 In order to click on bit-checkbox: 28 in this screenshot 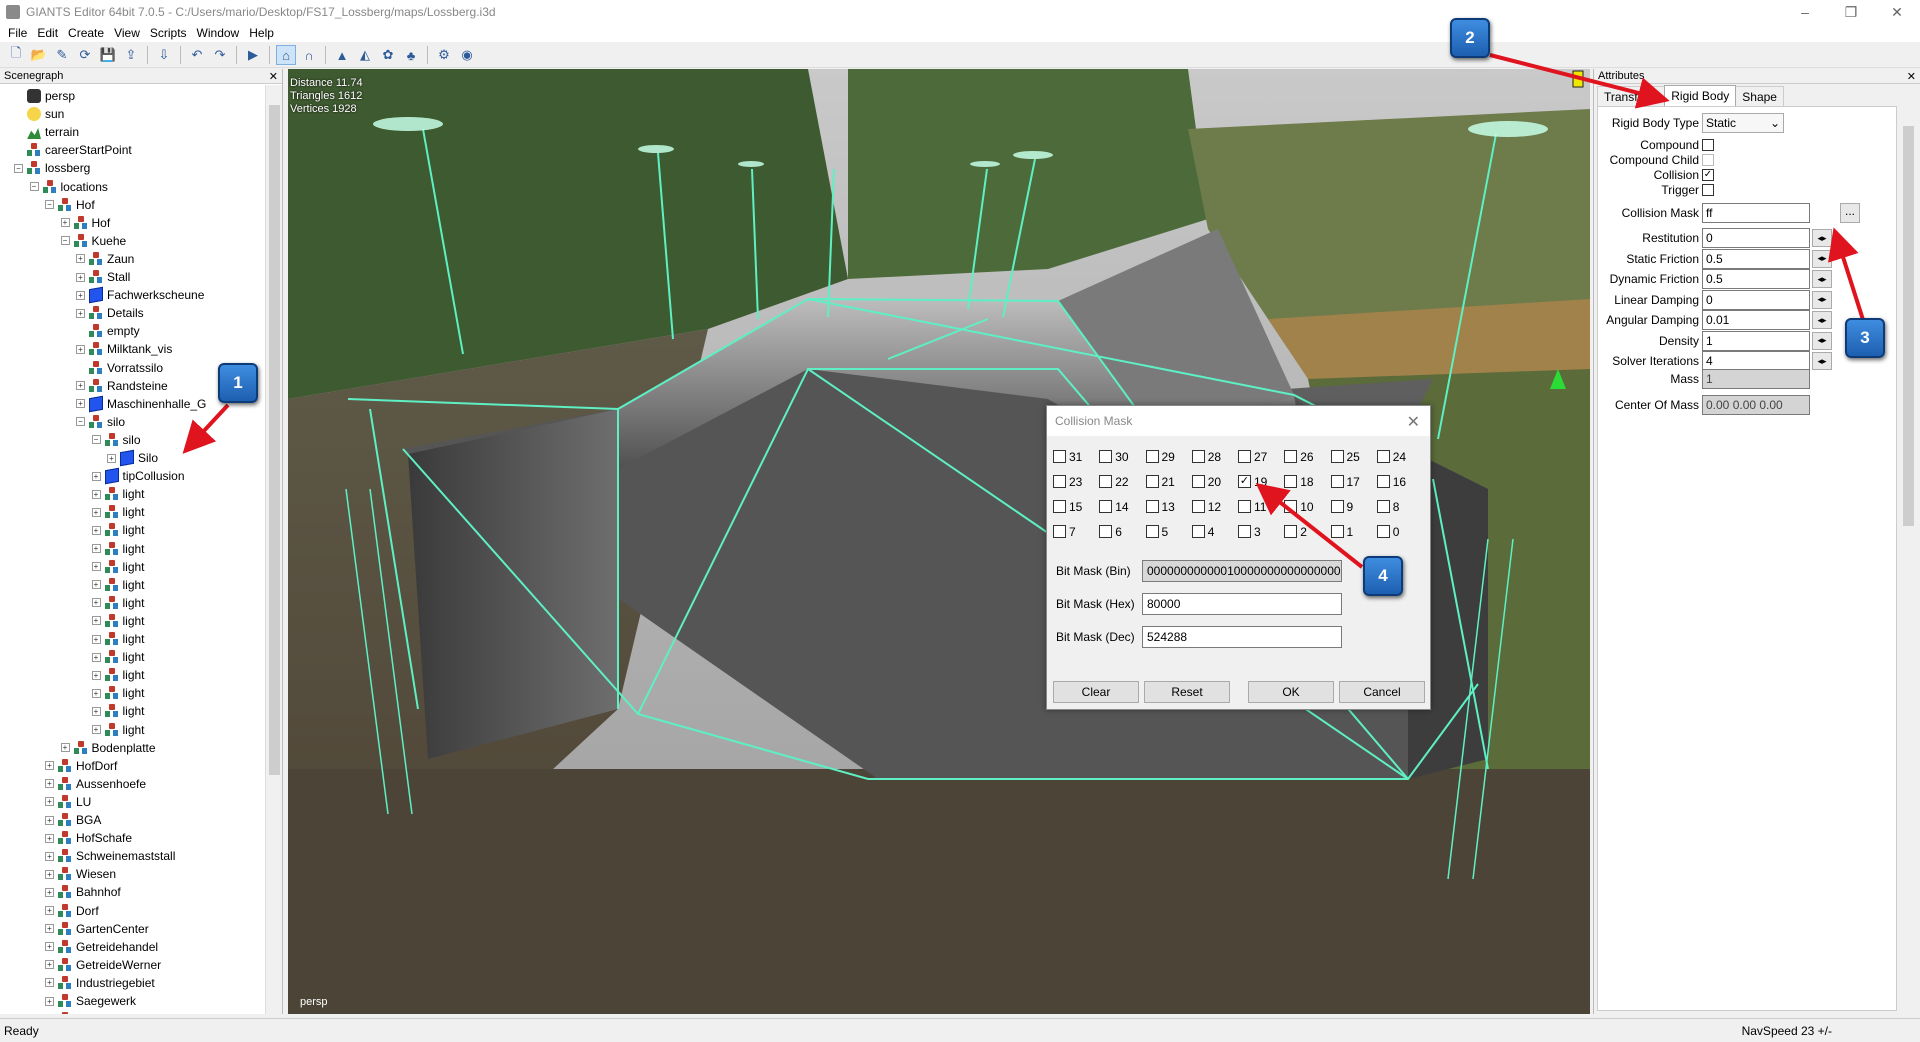, I will do `click(1214, 457)`.